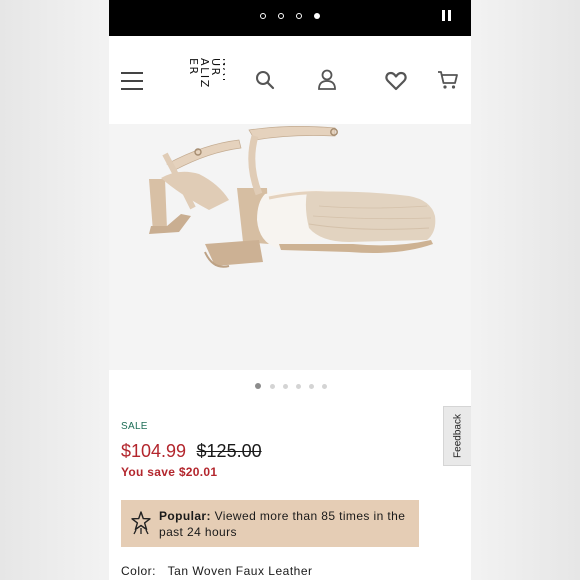 This screenshot has height=580, width=580. What do you see at coordinates (258, 386) in the screenshot?
I see `carousel-dot-active` at bounding box center [258, 386].